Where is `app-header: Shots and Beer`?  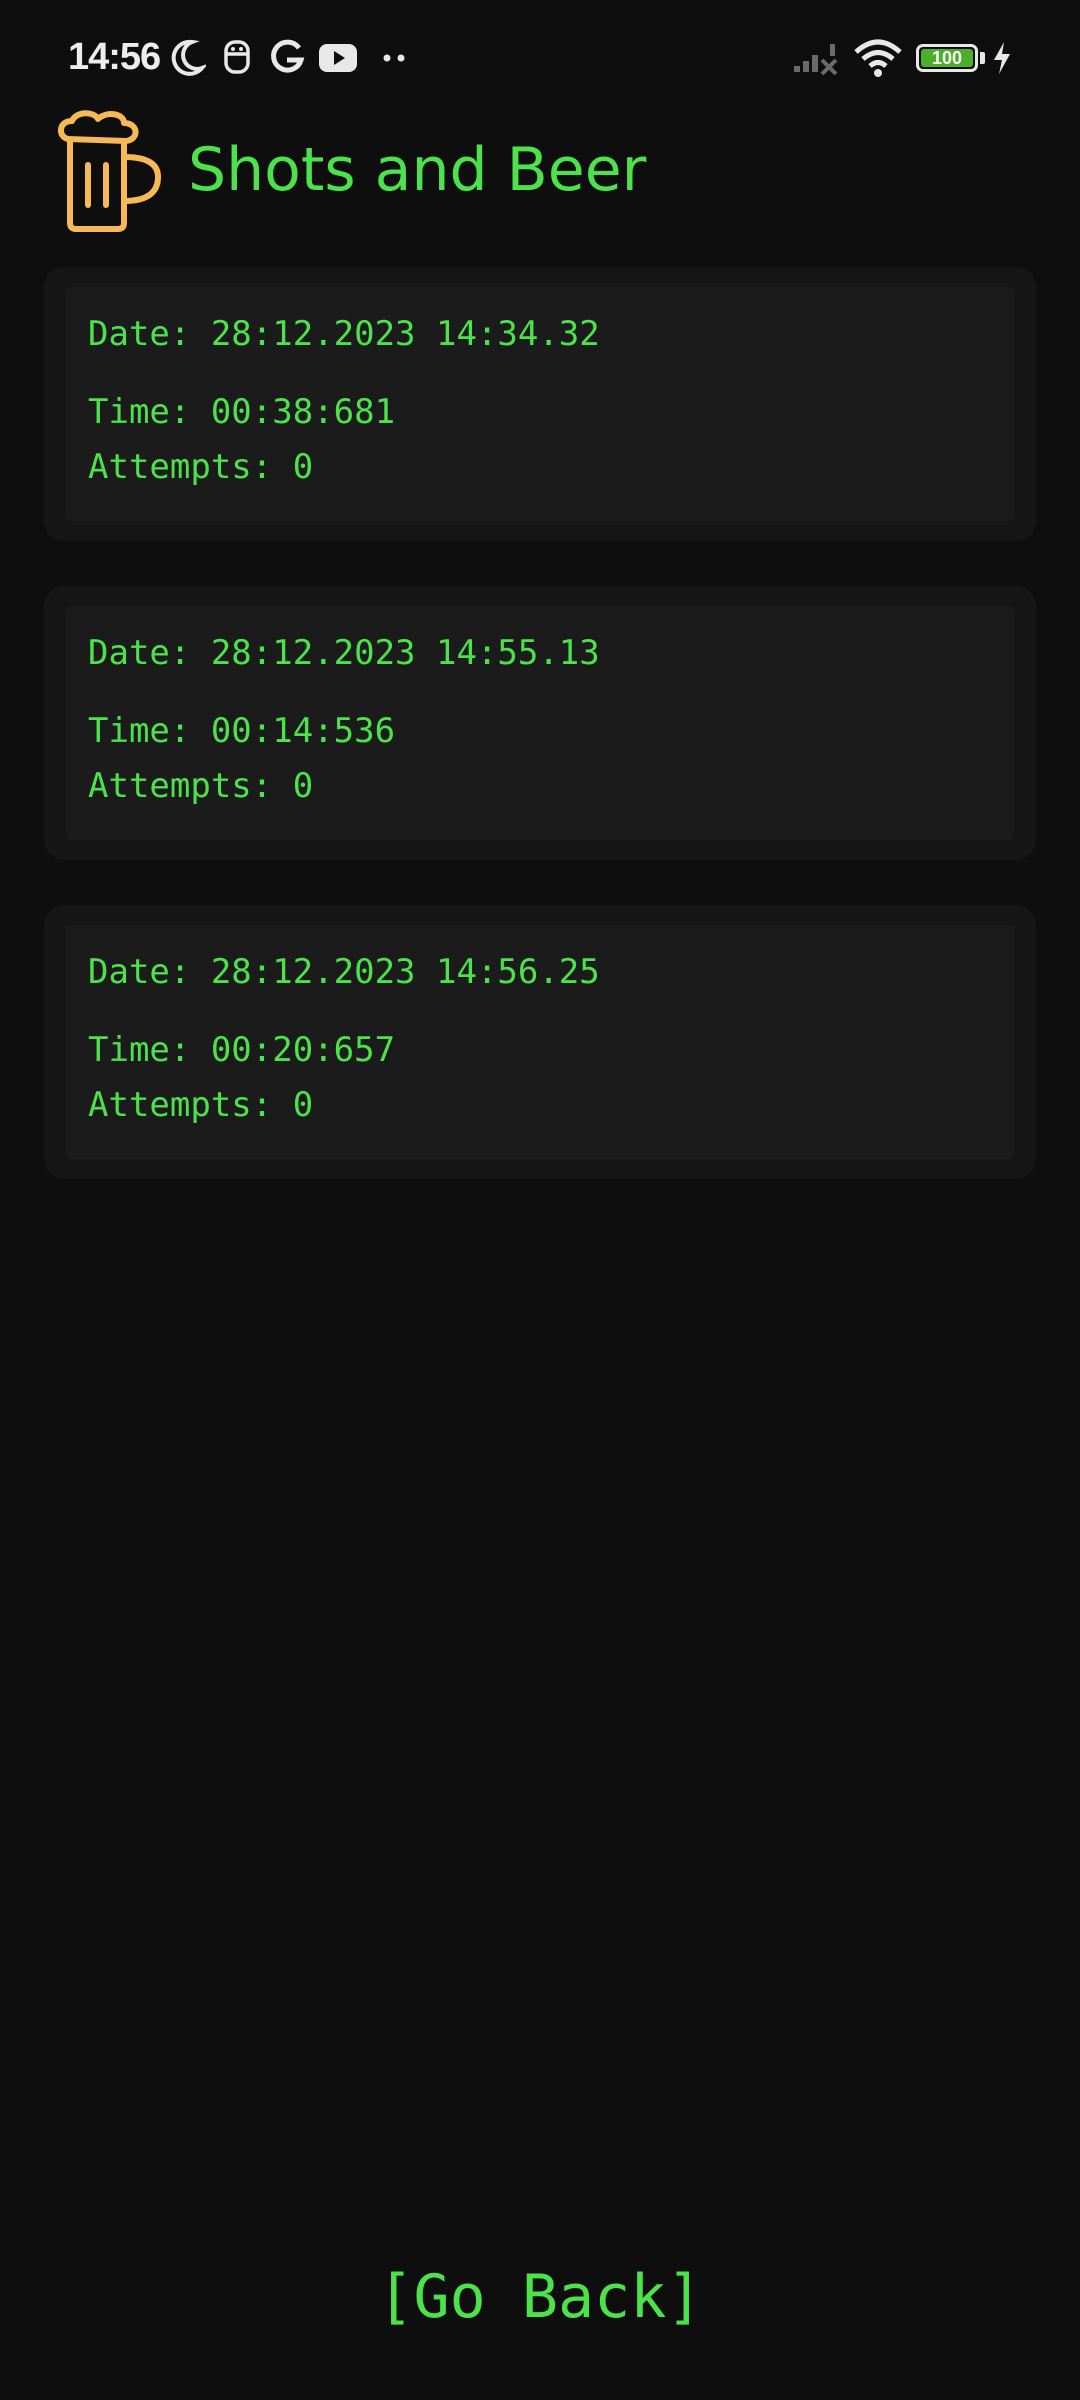
app-header: Shots and Beer is located at coordinates (540, 170).